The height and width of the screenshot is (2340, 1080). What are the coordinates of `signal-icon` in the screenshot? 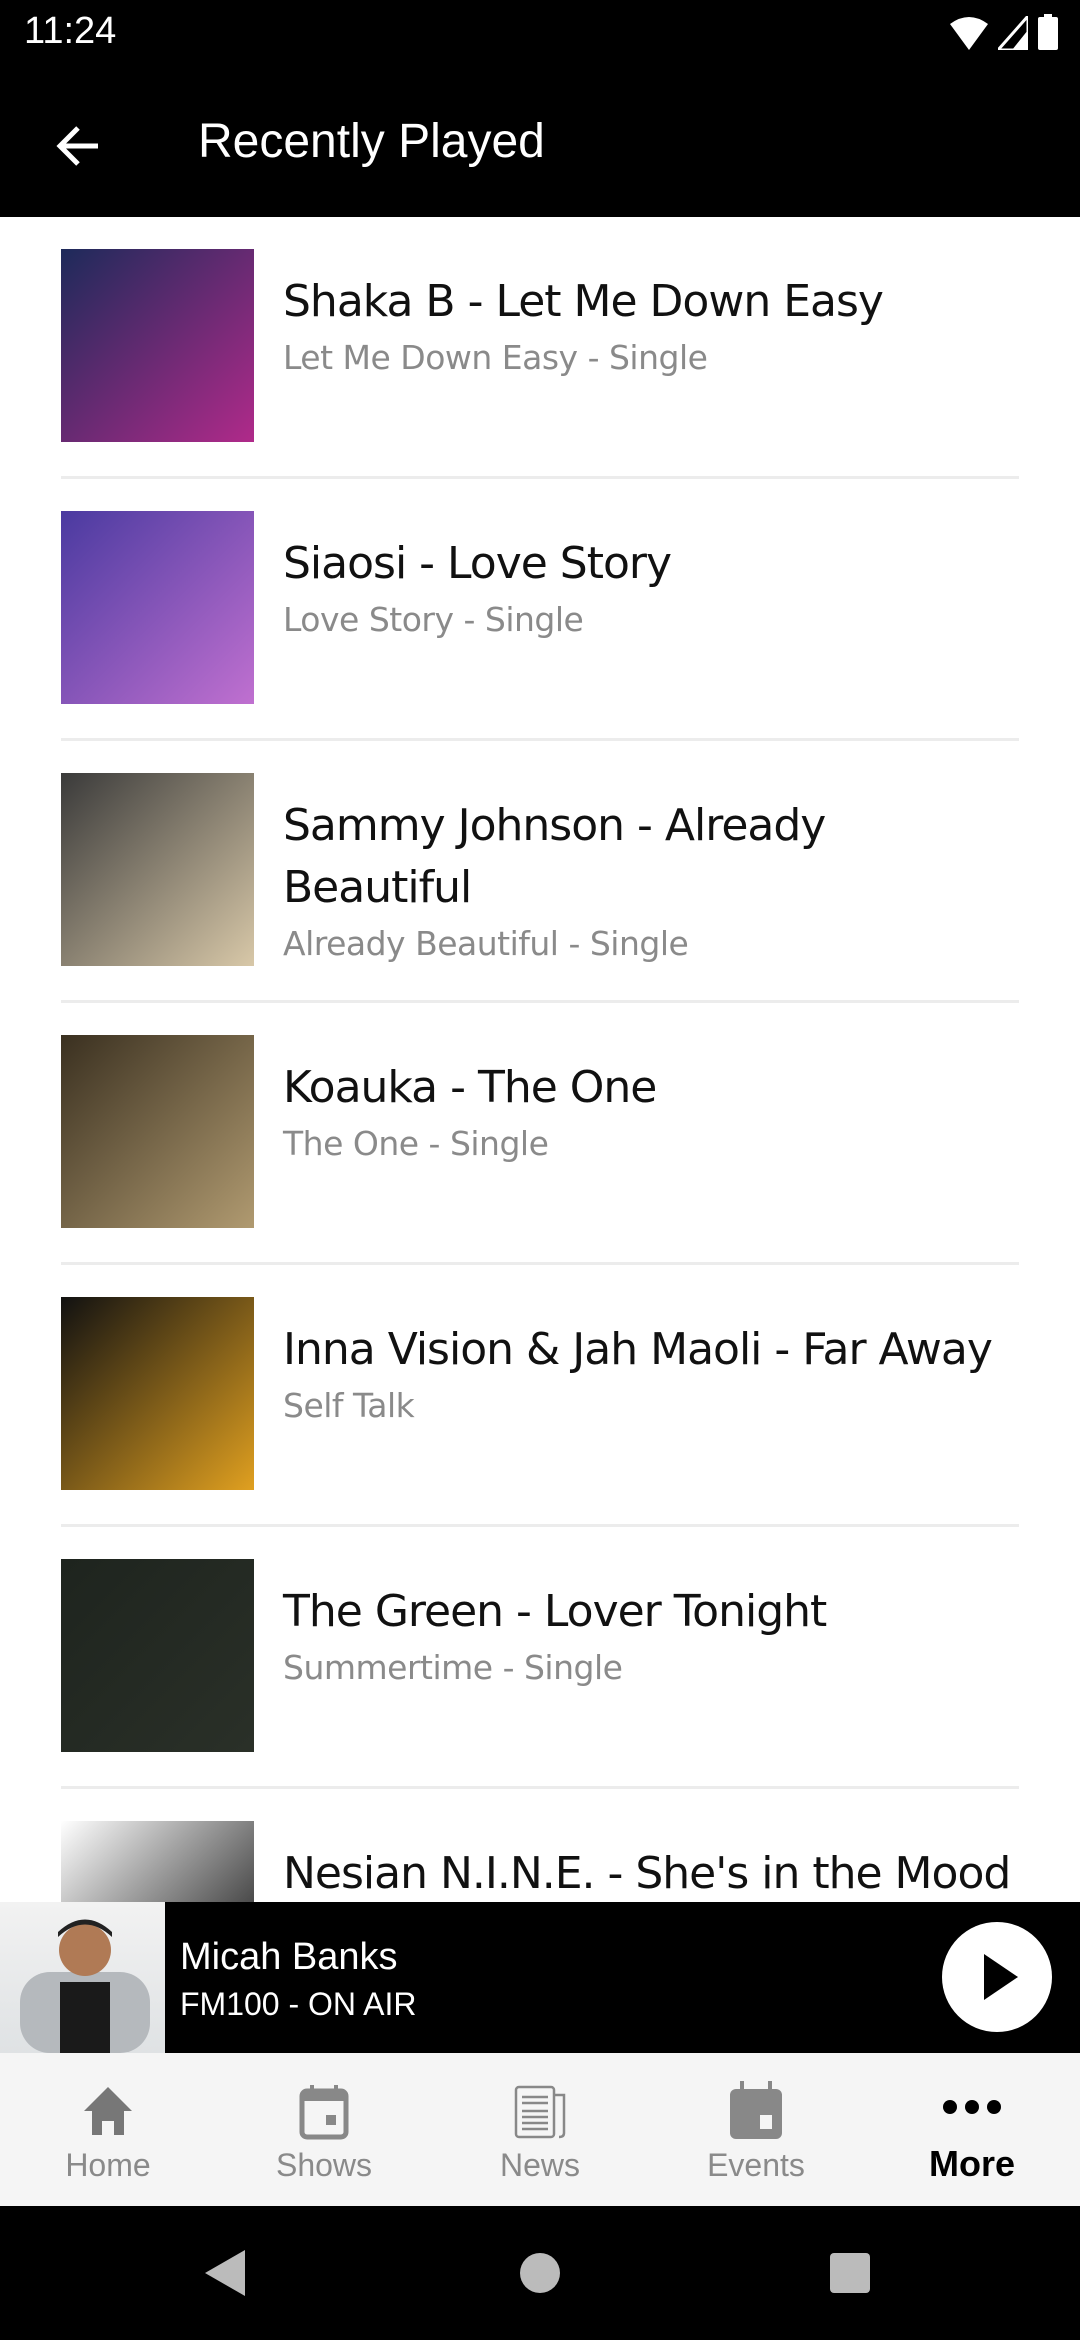 It's located at (1013, 33).